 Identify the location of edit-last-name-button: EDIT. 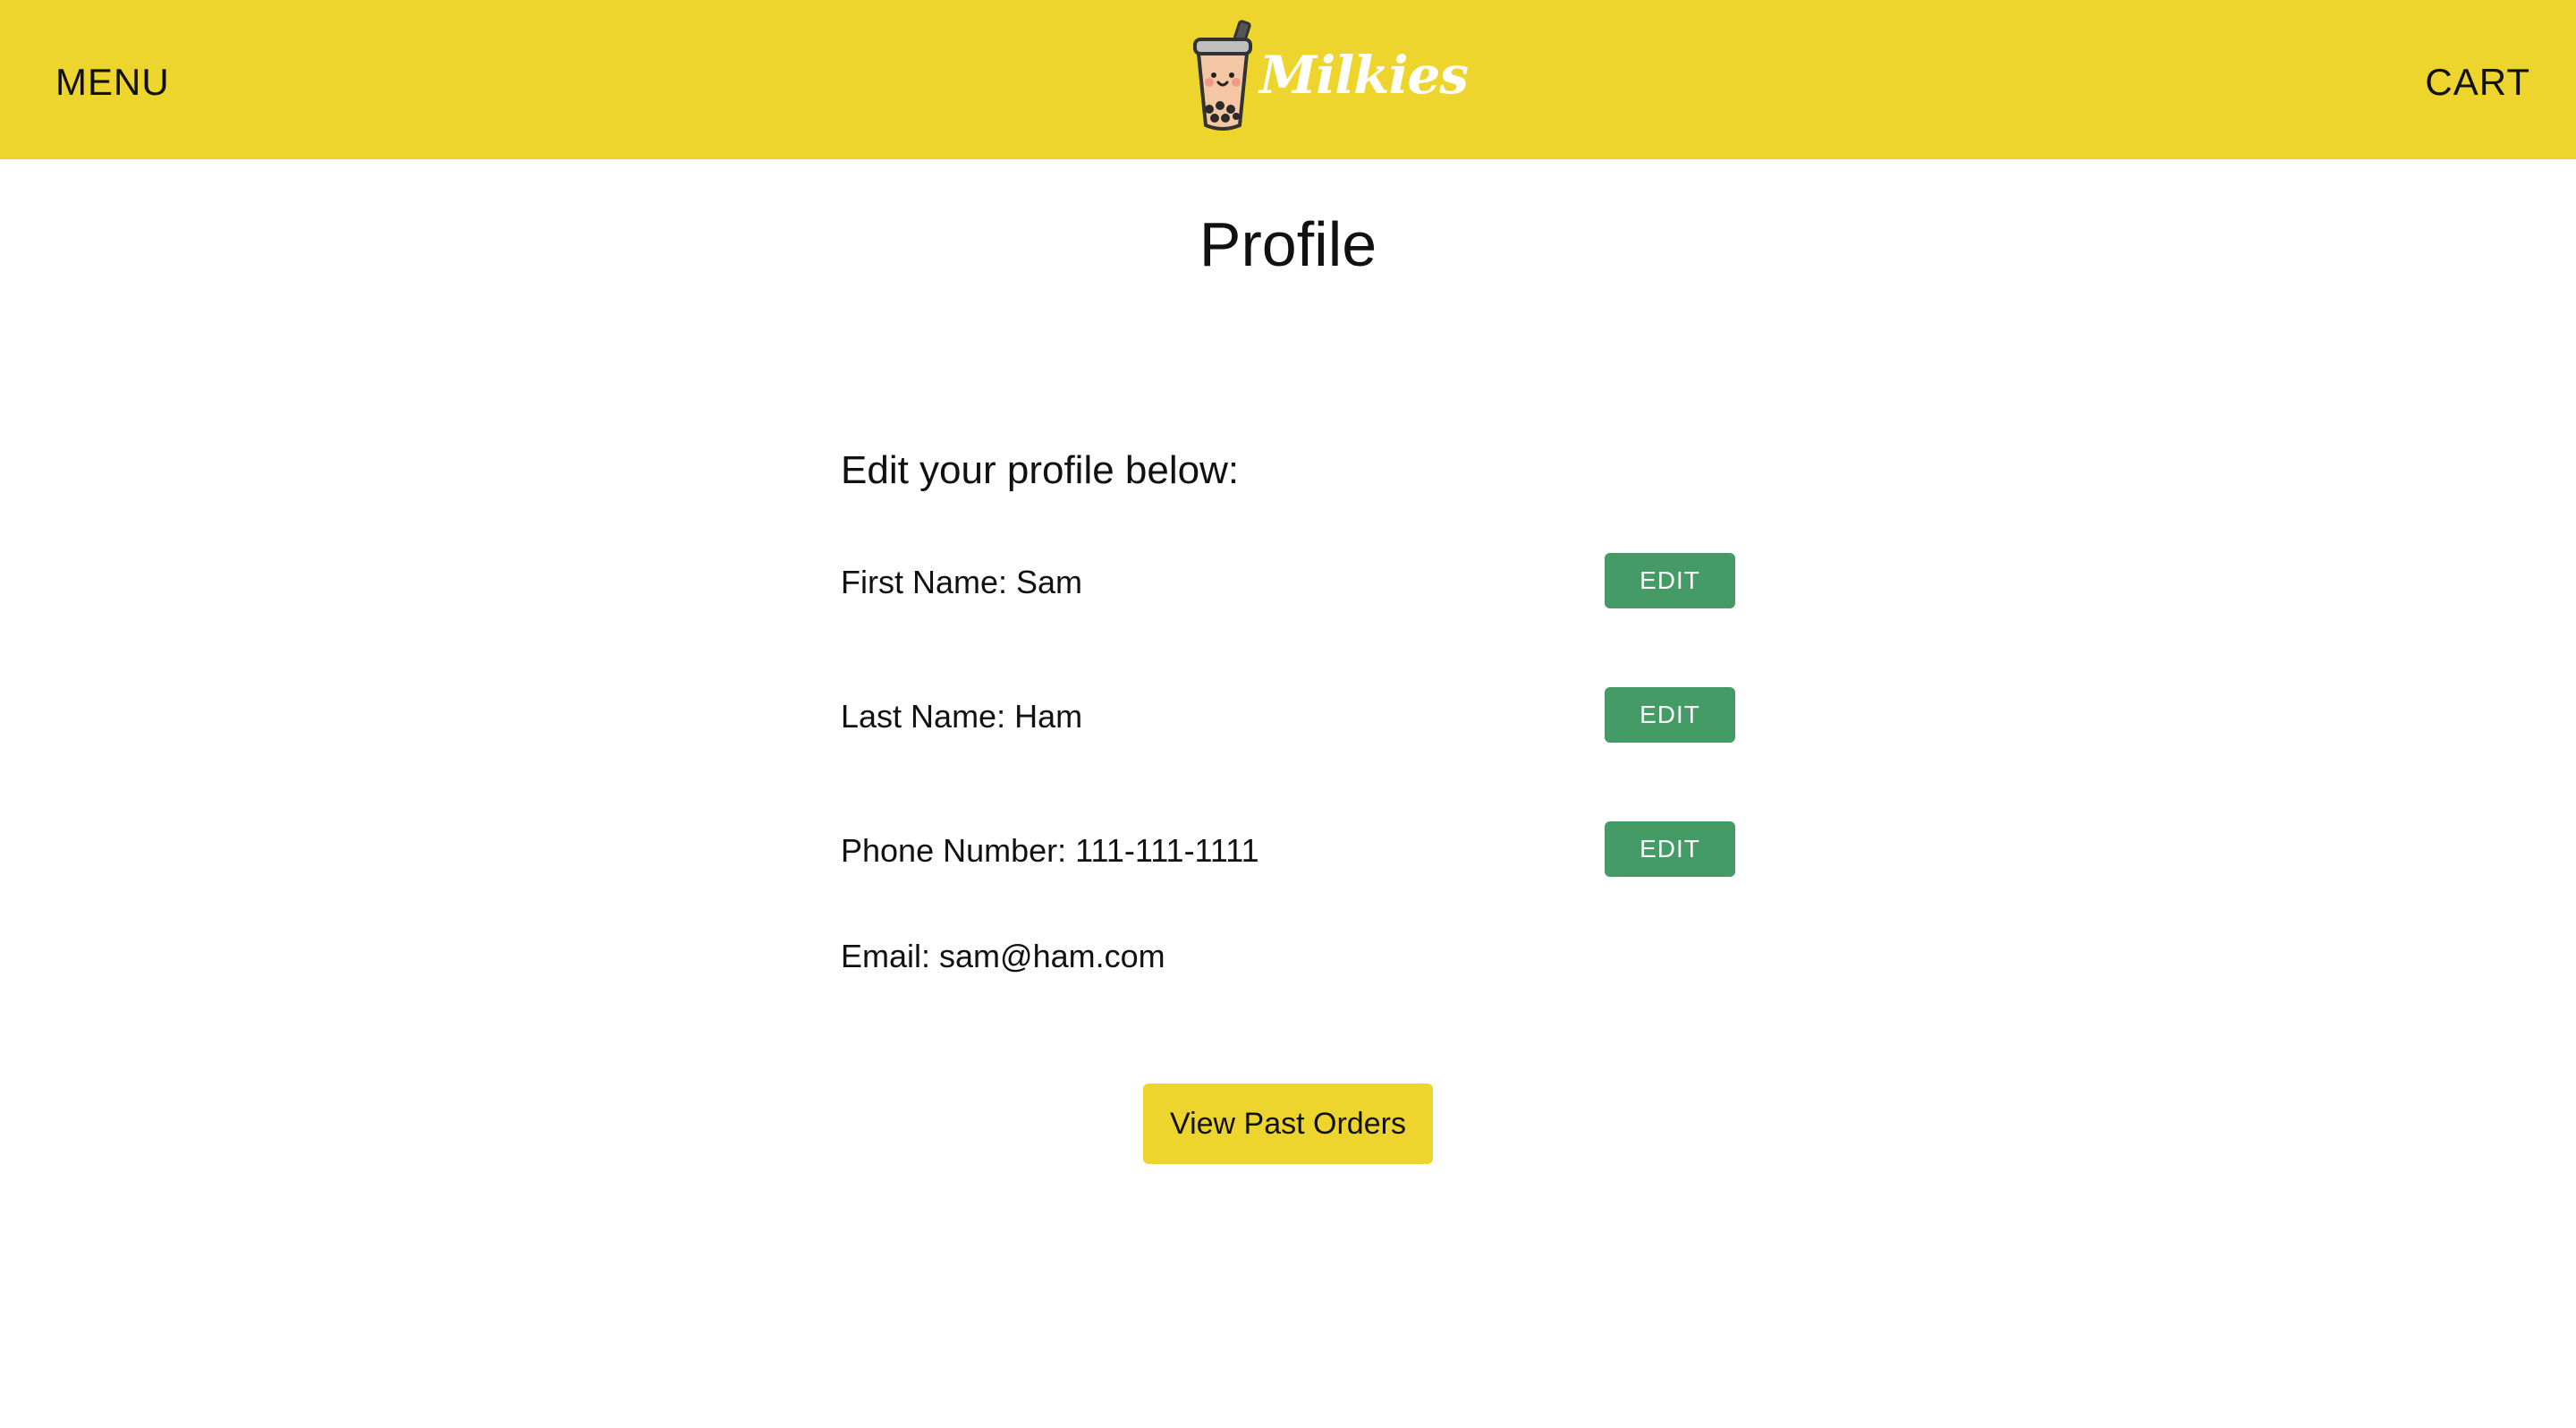
(1670, 715).